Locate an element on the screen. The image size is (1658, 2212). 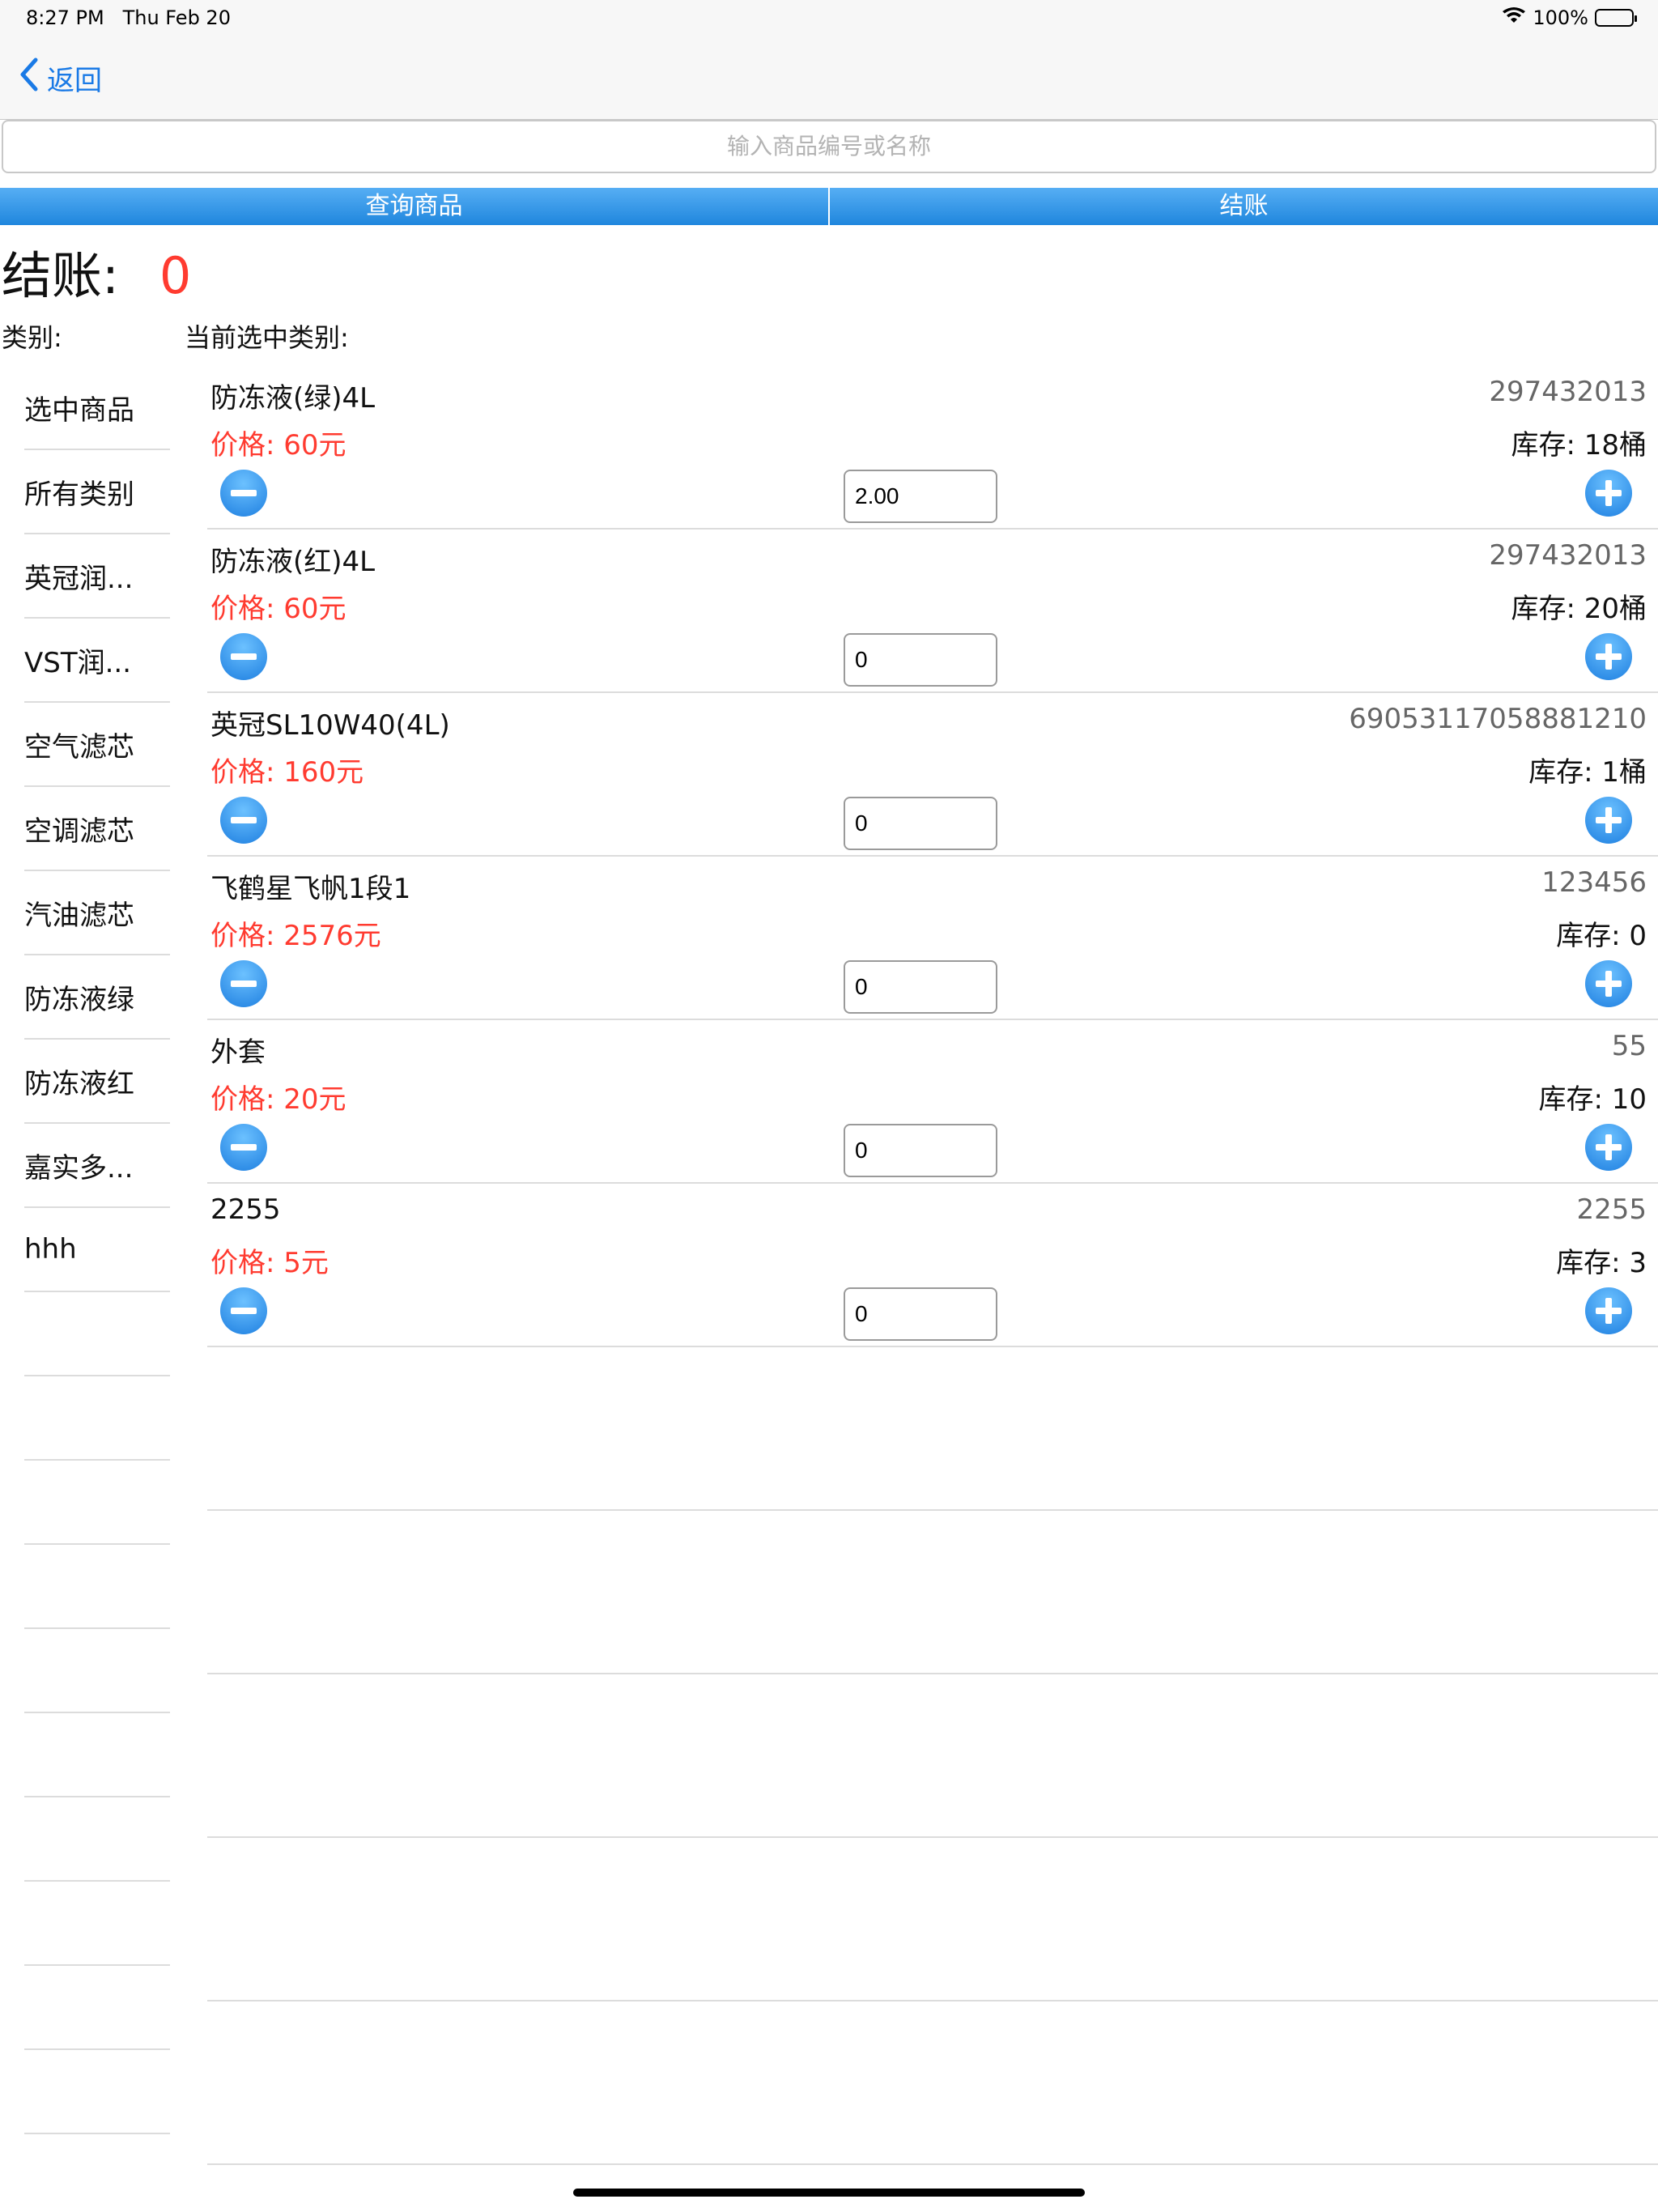
product-stock: 库存: 3 is located at coordinates (1601, 1263).